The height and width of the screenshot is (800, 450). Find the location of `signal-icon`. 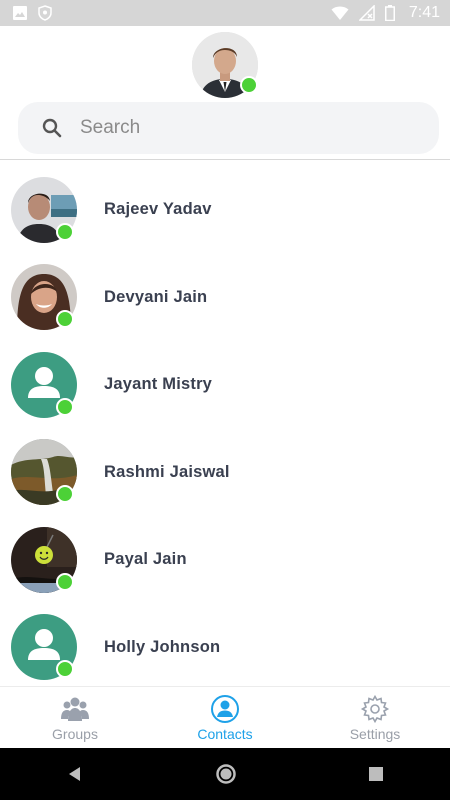

signal-icon is located at coordinates (366, 13).